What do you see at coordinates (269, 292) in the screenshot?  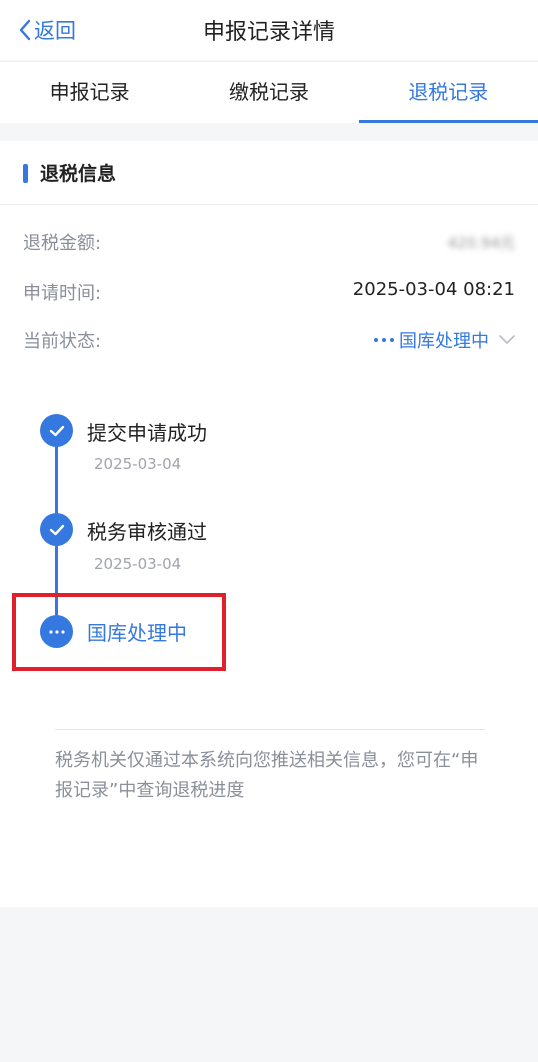 I see `apply-time-row: 申请时间: 2025-03-04 08:21` at bounding box center [269, 292].